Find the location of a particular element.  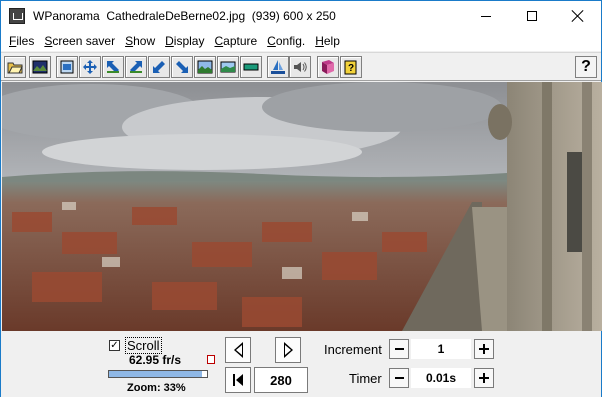

scroll-up-left-button is located at coordinates (113, 67).